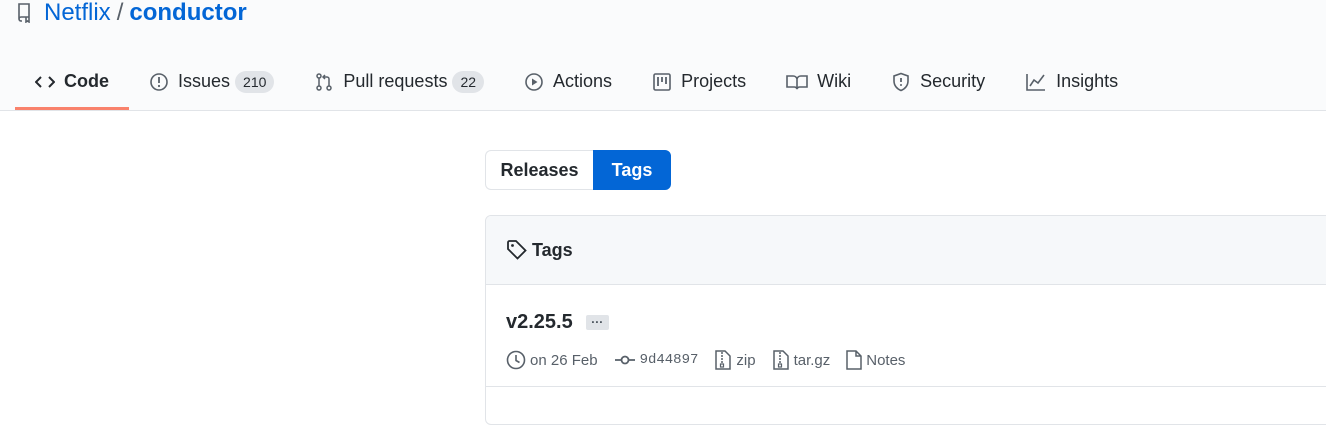 Image resolution: width=1326 pixels, height=425 pixels. I want to click on tab-wiki: Wiki, so click(818, 83).